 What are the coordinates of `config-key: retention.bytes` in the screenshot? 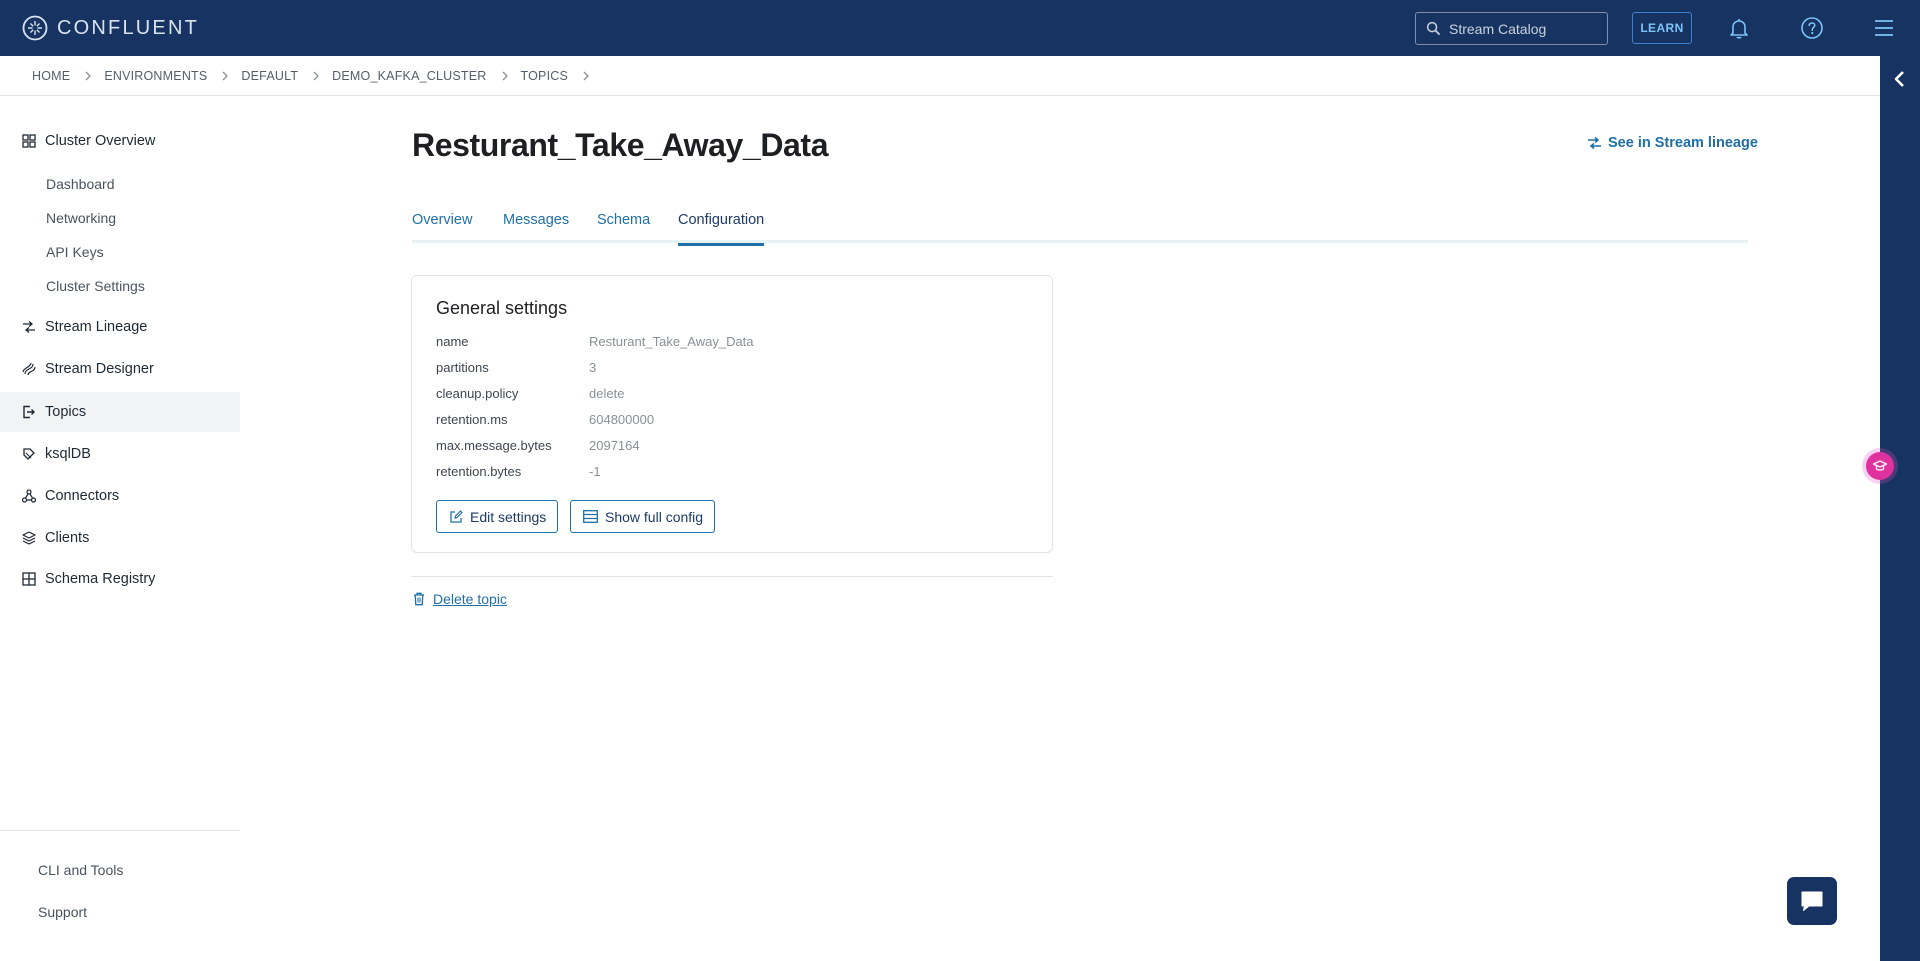 It's located at (479, 471).